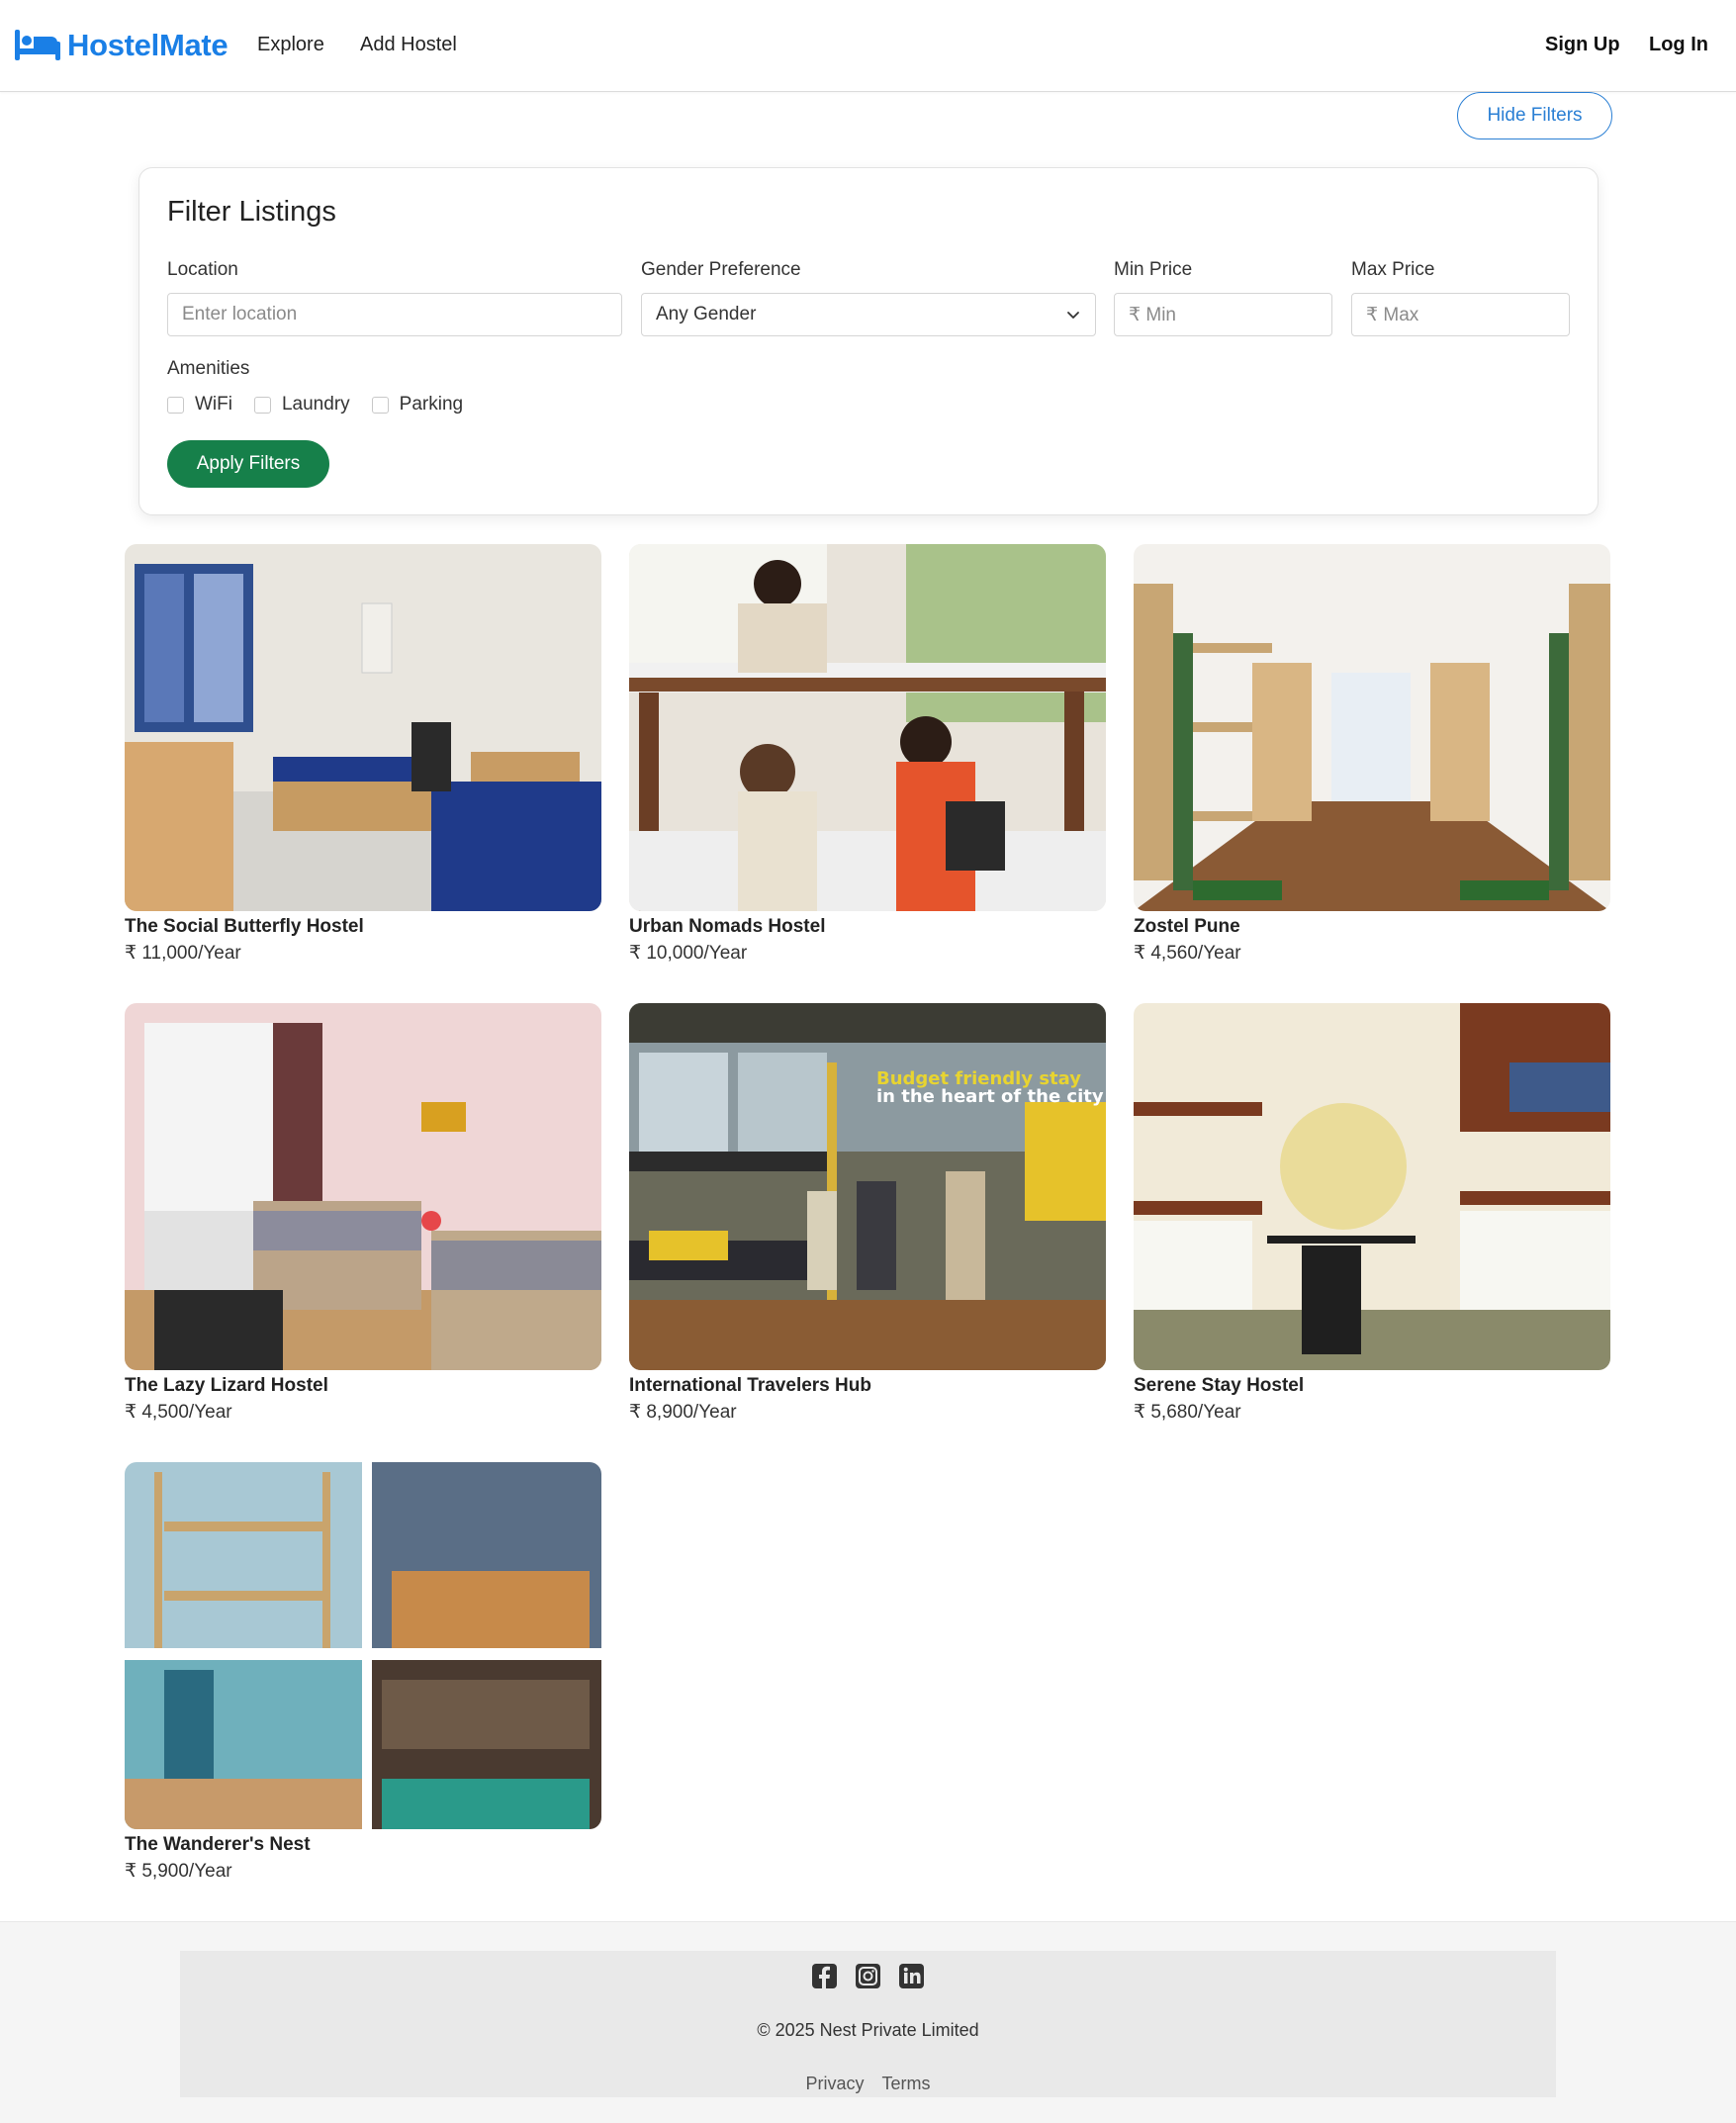  I want to click on footer-links: Privacy Terms, so click(868, 2084).